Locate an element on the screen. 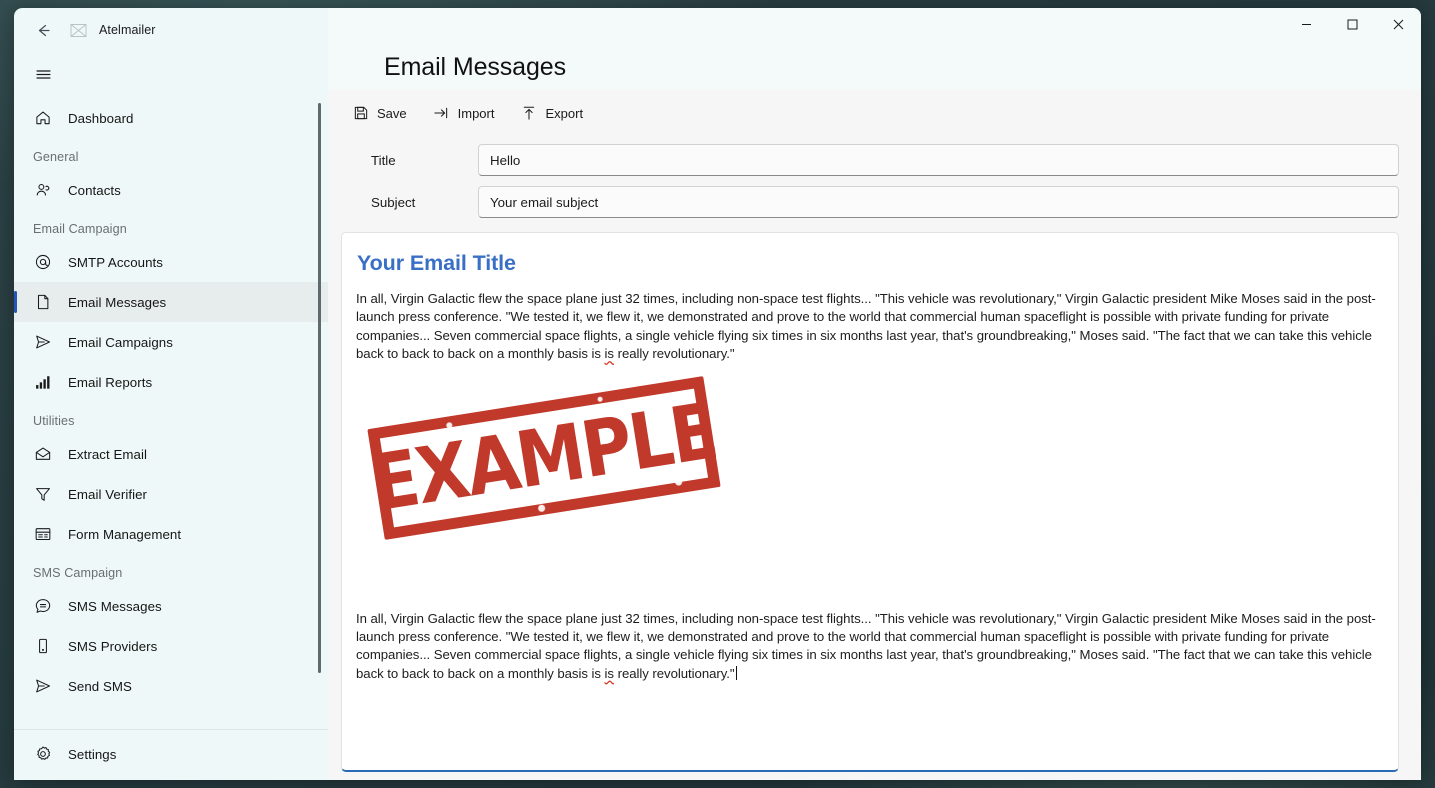 The width and height of the screenshot is (1435, 788). gear-icon is located at coordinates (42, 754).